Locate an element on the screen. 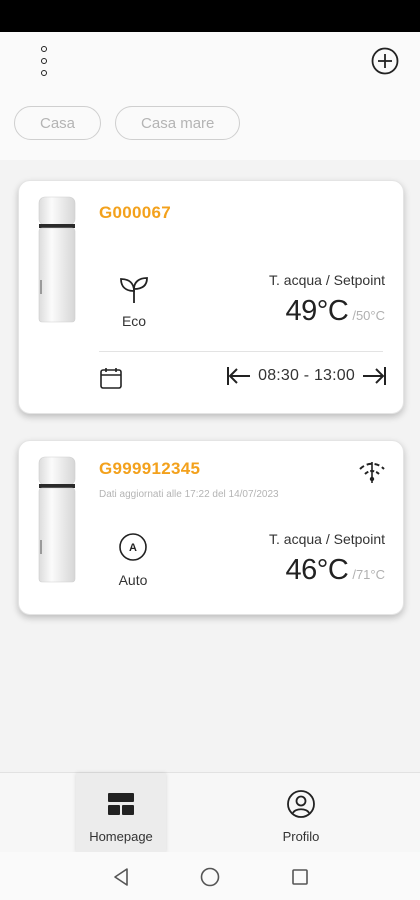 The image size is (420, 900). status-bar is located at coordinates (210, 16).